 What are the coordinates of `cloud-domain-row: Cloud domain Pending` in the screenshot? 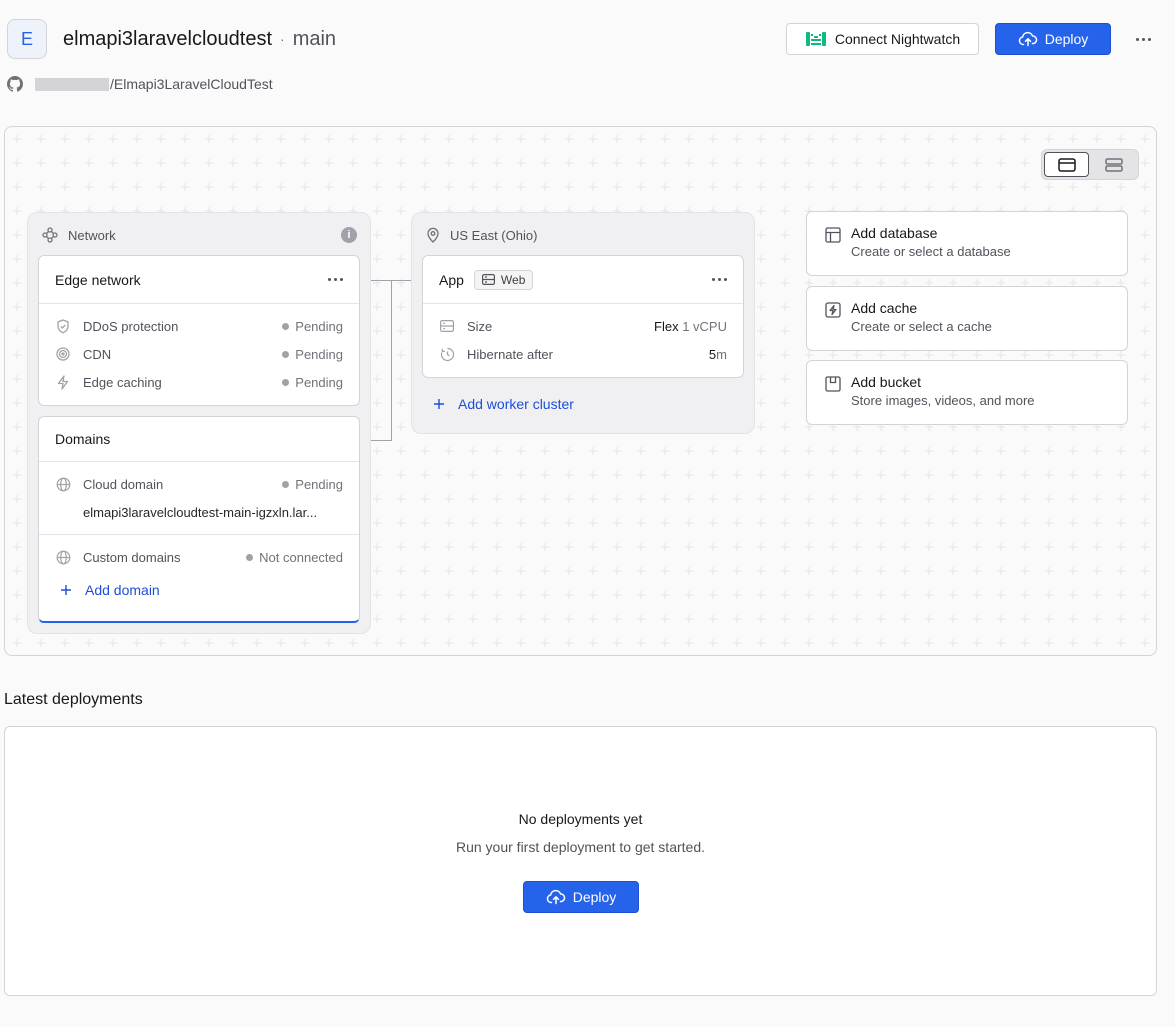 It's located at (199, 484).